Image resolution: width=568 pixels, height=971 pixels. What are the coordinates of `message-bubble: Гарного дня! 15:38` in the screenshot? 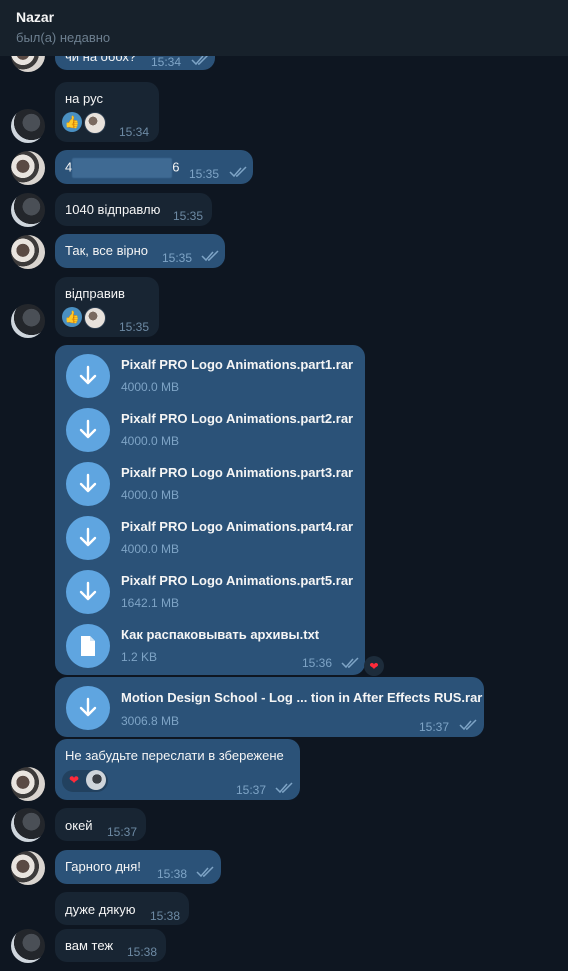 It's located at (138, 867).